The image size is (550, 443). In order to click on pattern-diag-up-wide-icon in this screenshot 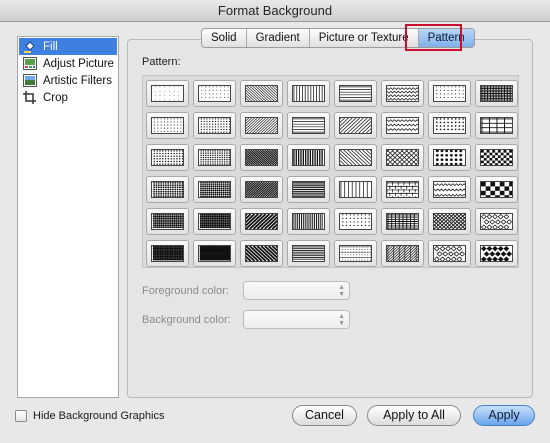, I will do `click(261, 221)`.